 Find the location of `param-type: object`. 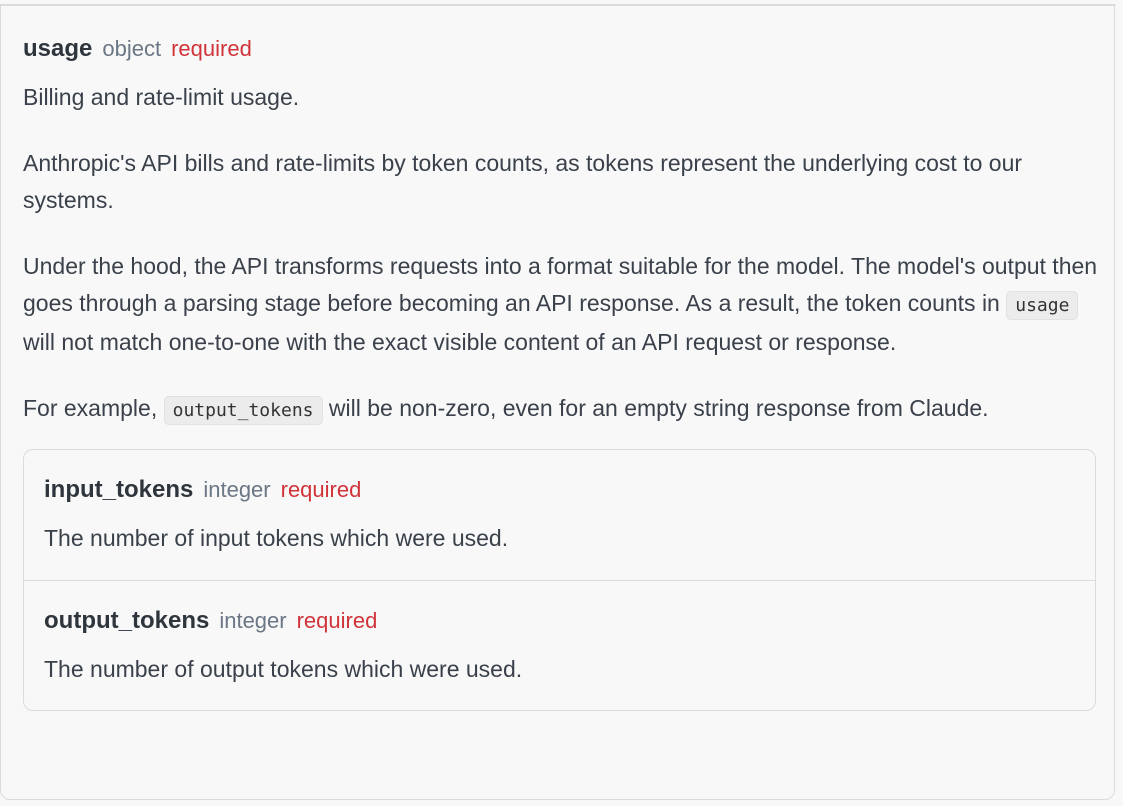

param-type: object is located at coordinates (132, 48).